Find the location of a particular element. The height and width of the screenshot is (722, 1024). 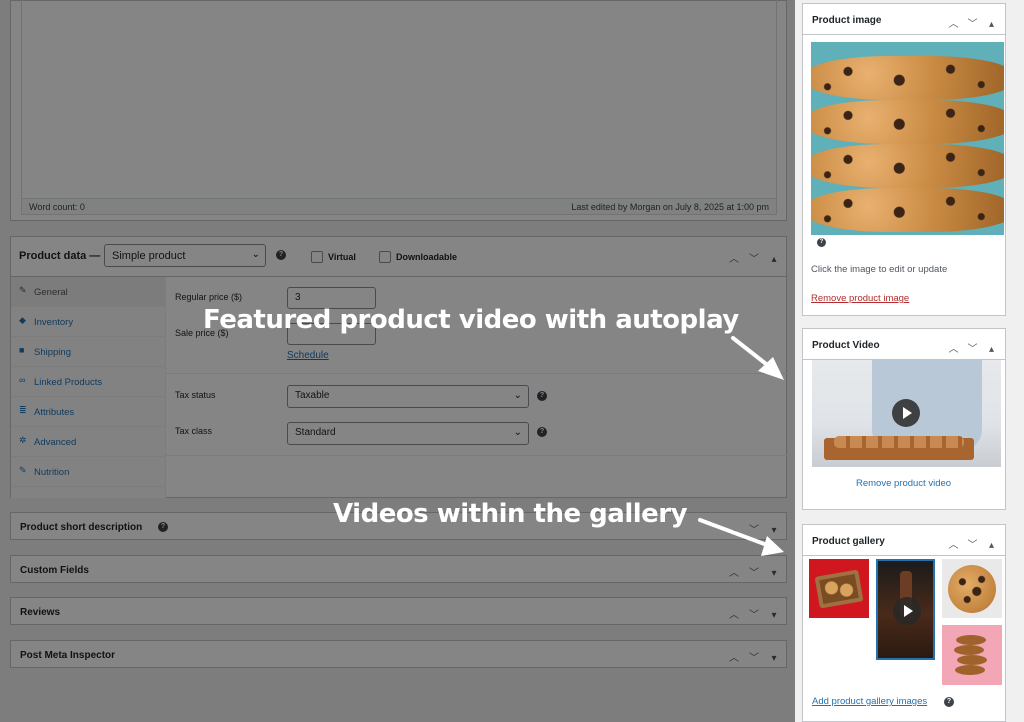

add-gallery-images-link: Add product gallery images is located at coordinates (869, 701).